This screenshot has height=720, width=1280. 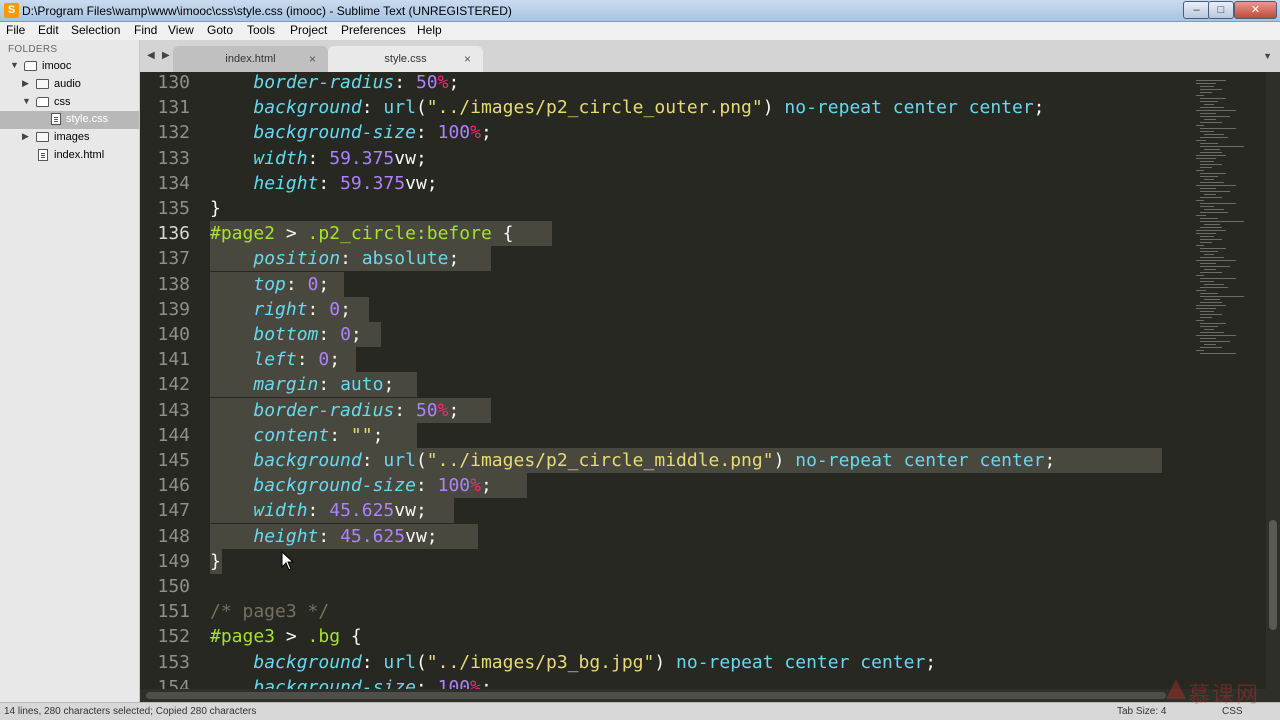 What do you see at coordinates (69, 156) in the screenshot?
I see `tree-file-index-html: index.html` at bounding box center [69, 156].